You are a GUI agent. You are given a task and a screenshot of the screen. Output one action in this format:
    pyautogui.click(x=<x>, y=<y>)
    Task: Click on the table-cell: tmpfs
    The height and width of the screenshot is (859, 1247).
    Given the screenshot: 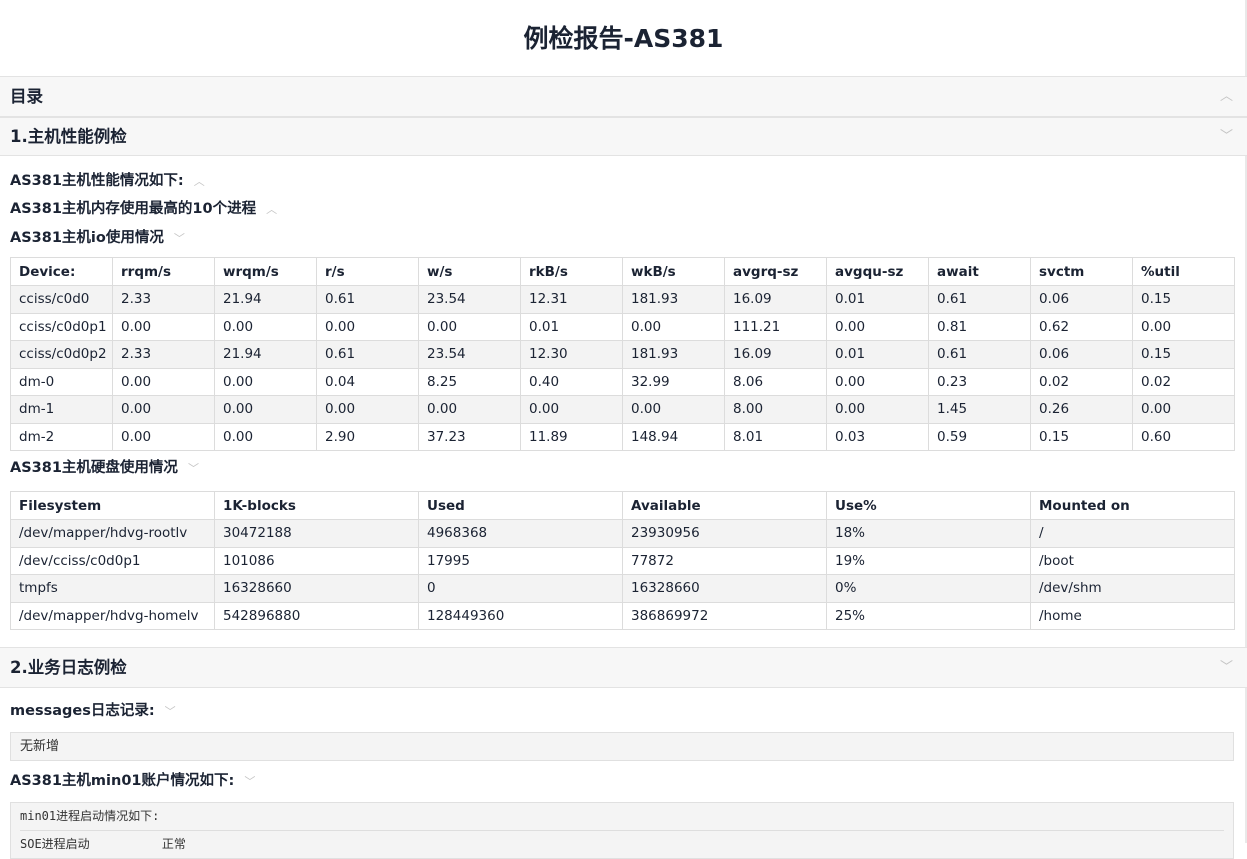 What is the action you would take?
    pyautogui.click(x=112, y=588)
    